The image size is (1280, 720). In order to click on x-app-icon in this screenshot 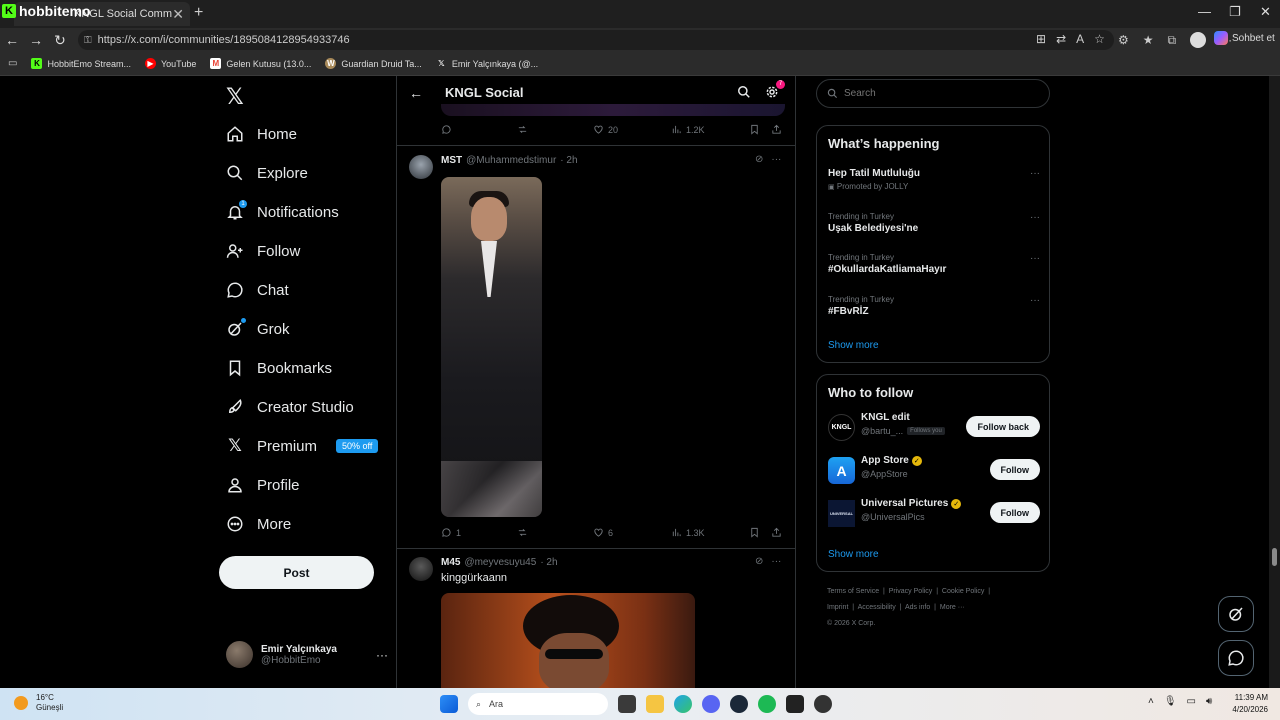, I will do `click(795, 704)`.